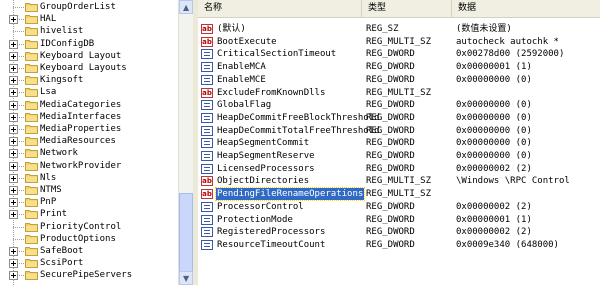 This screenshot has height=285, width=600. What do you see at coordinates (298, 117) in the screenshot?
I see `value-name-text: HeapDeCommitFreeBlockThreshold` at bounding box center [298, 117].